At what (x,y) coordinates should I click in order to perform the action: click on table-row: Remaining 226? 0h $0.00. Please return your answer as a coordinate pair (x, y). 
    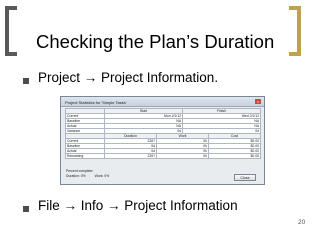
    Looking at the image, I should click on (163, 156).